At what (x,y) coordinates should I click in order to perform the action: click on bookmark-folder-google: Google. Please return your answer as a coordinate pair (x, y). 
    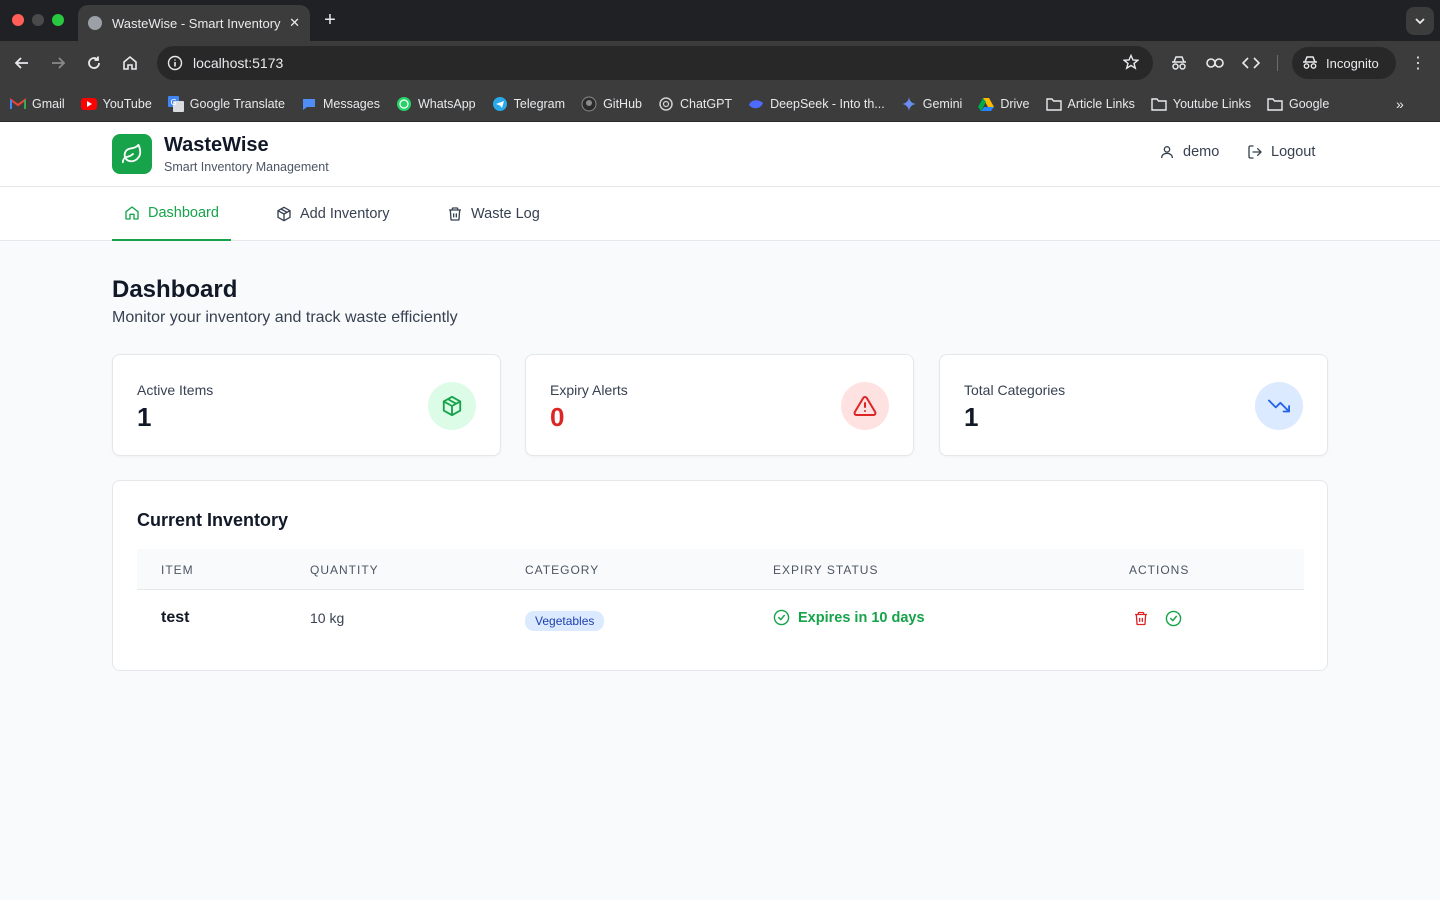
    Looking at the image, I should click on (1298, 104).